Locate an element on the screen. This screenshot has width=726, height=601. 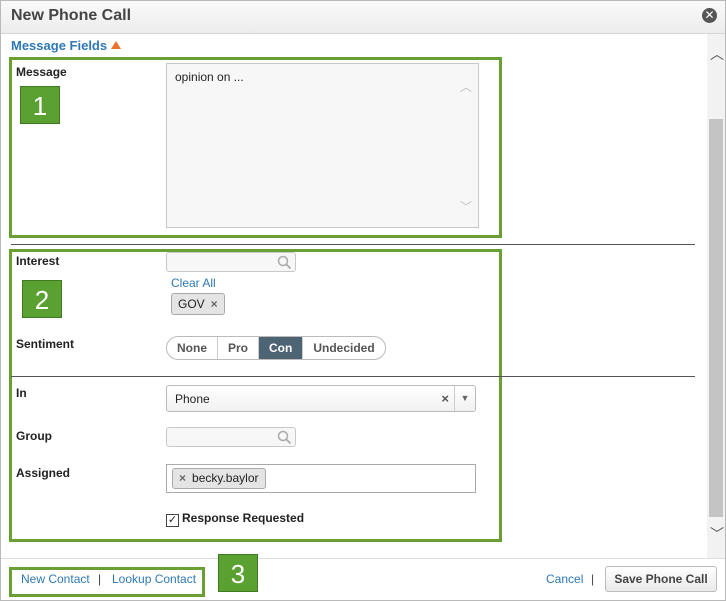
sentiment-option-pro: Pro is located at coordinates (237, 348).